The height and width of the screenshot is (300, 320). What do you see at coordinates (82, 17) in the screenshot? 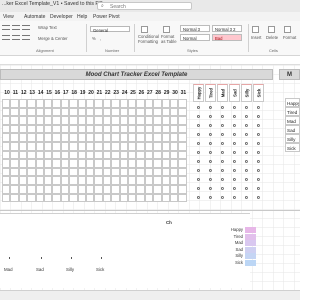
I see `tab-help: Help` at bounding box center [82, 17].